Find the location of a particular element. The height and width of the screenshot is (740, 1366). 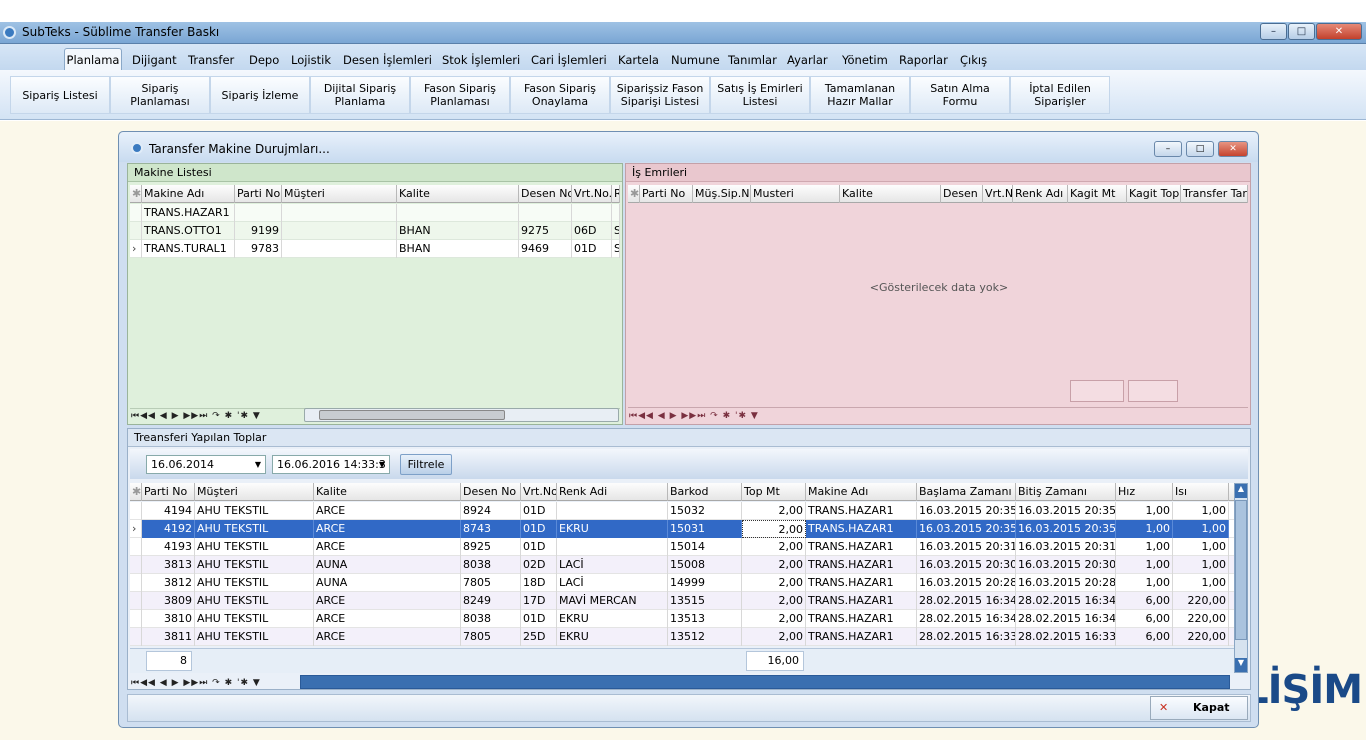

ribbon-fason-siparis-onaylama: Fason Sipariş Onaylama is located at coordinates (560, 95).